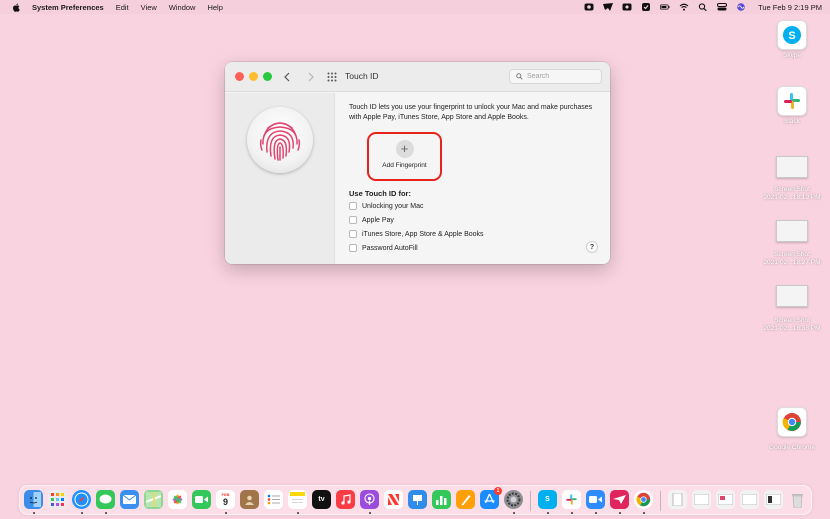  Describe the element at coordinates (417, 77) in the screenshot. I see `window-titlebar: Touch ID` at that location.